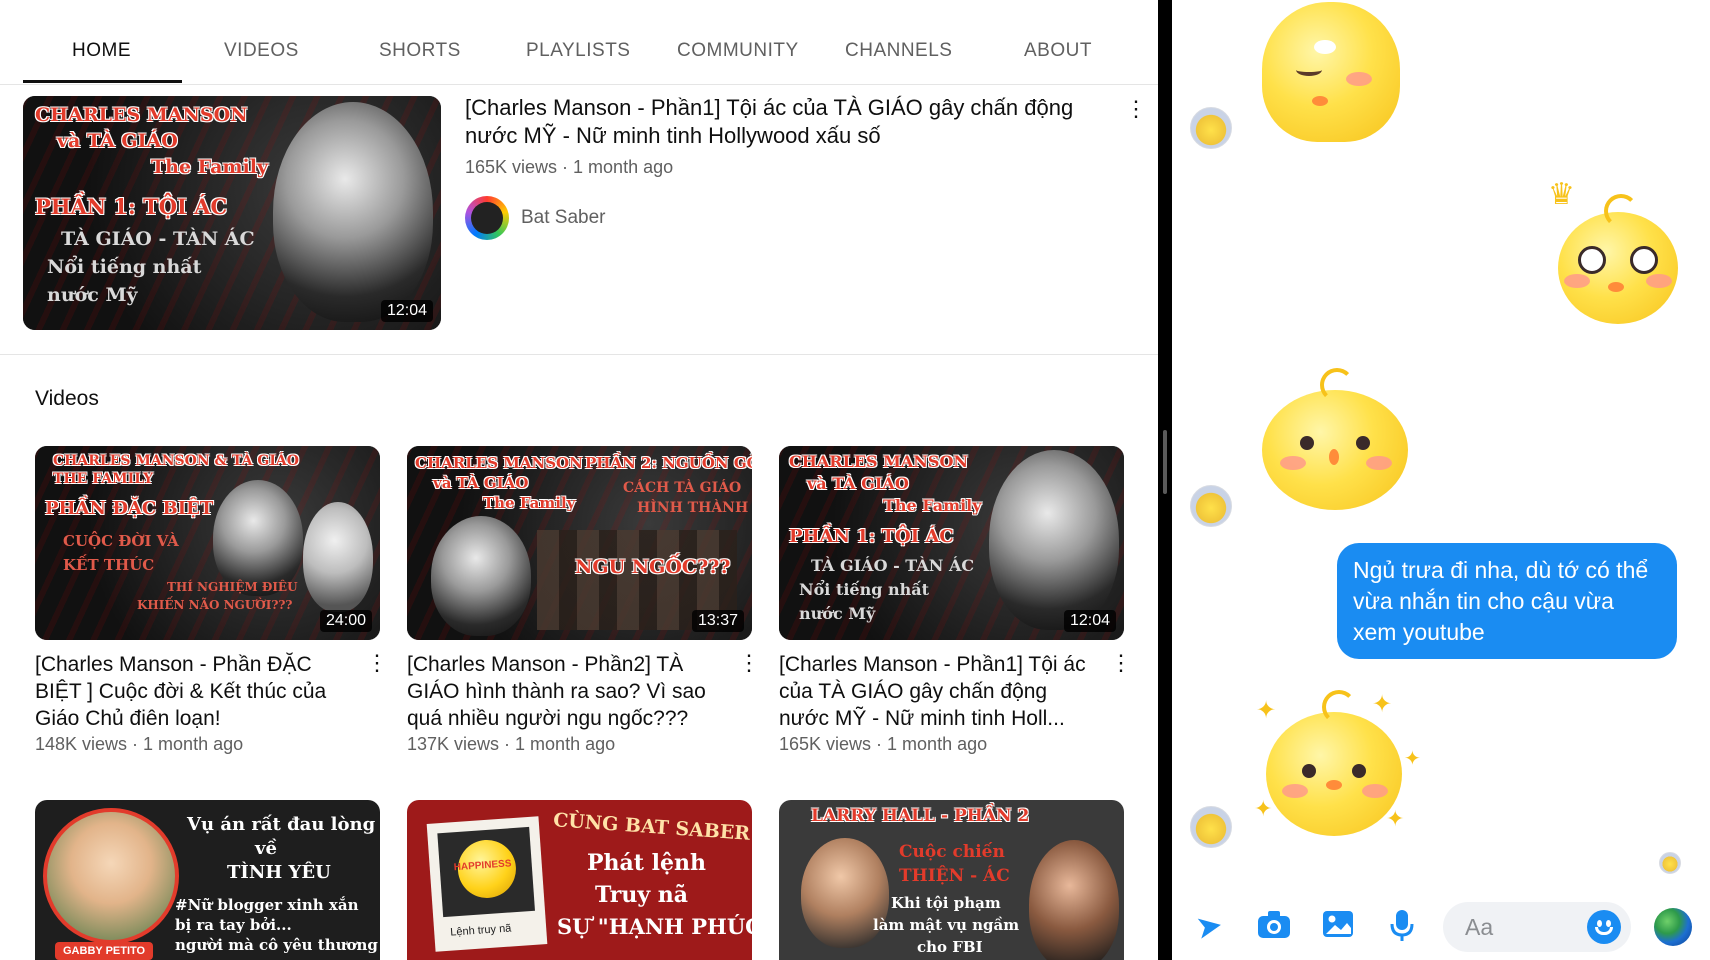 This screenshot has width=1710, height=960. Describe the element at coordinates (642, 895) in the screenshot. I see `thumb-text: Truy nã` at that location.